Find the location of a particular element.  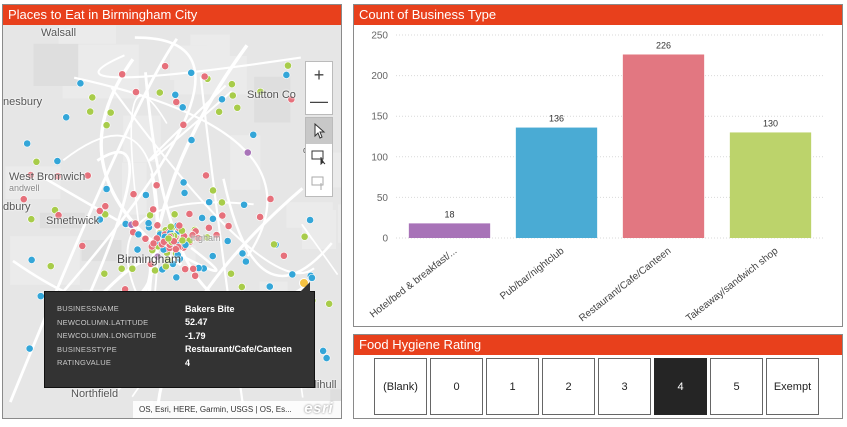

slicer-option-button: 1 is located at coordinates (512, 386).